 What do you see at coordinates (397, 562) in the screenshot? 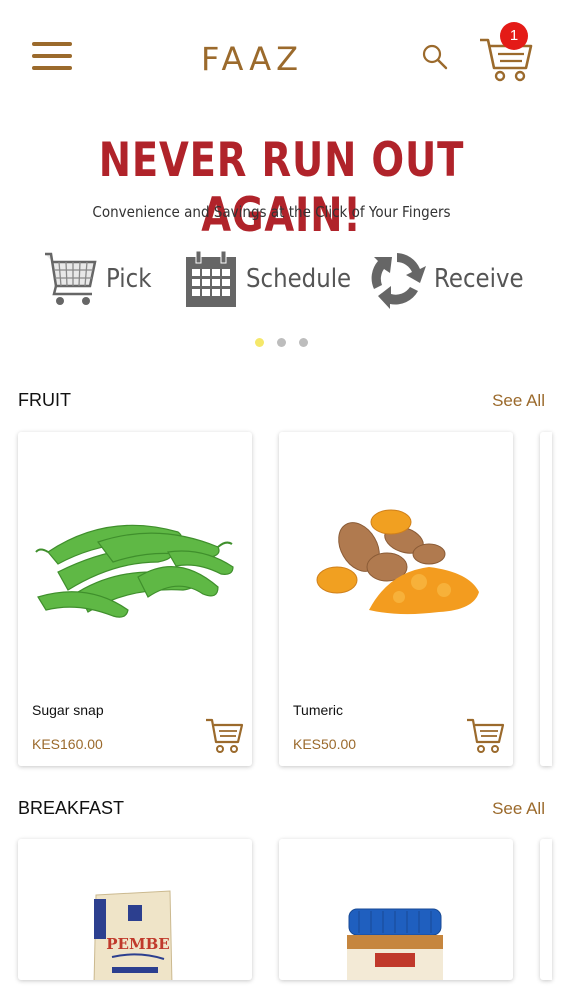
I see `turmeric-root-image` at bounding box center [397, 562].